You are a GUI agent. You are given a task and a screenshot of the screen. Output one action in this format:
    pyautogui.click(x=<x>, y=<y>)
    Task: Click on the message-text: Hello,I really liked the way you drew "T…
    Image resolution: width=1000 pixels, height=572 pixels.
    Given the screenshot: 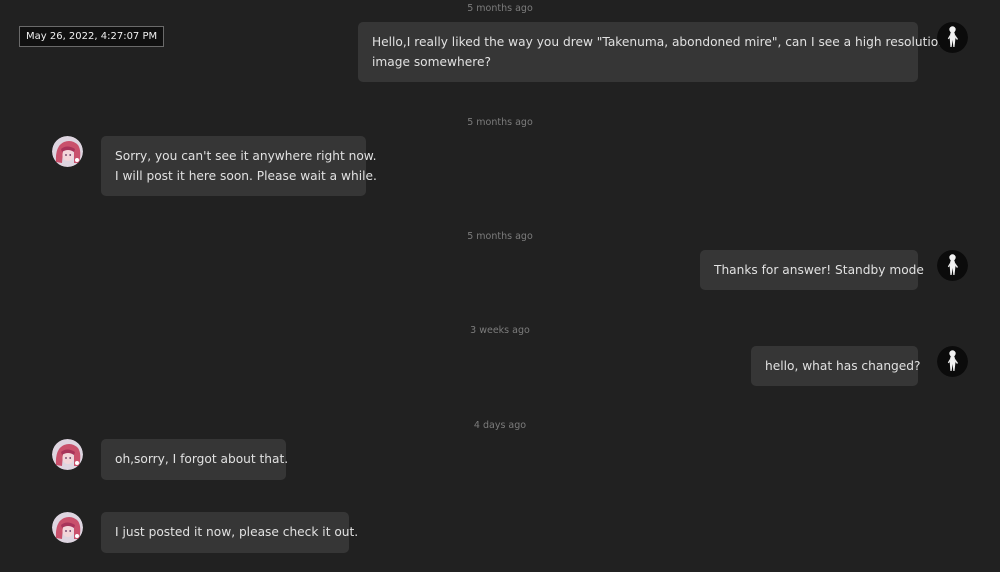 What is the action you would take?
    pyautogui.click(x=659, y=42)
    